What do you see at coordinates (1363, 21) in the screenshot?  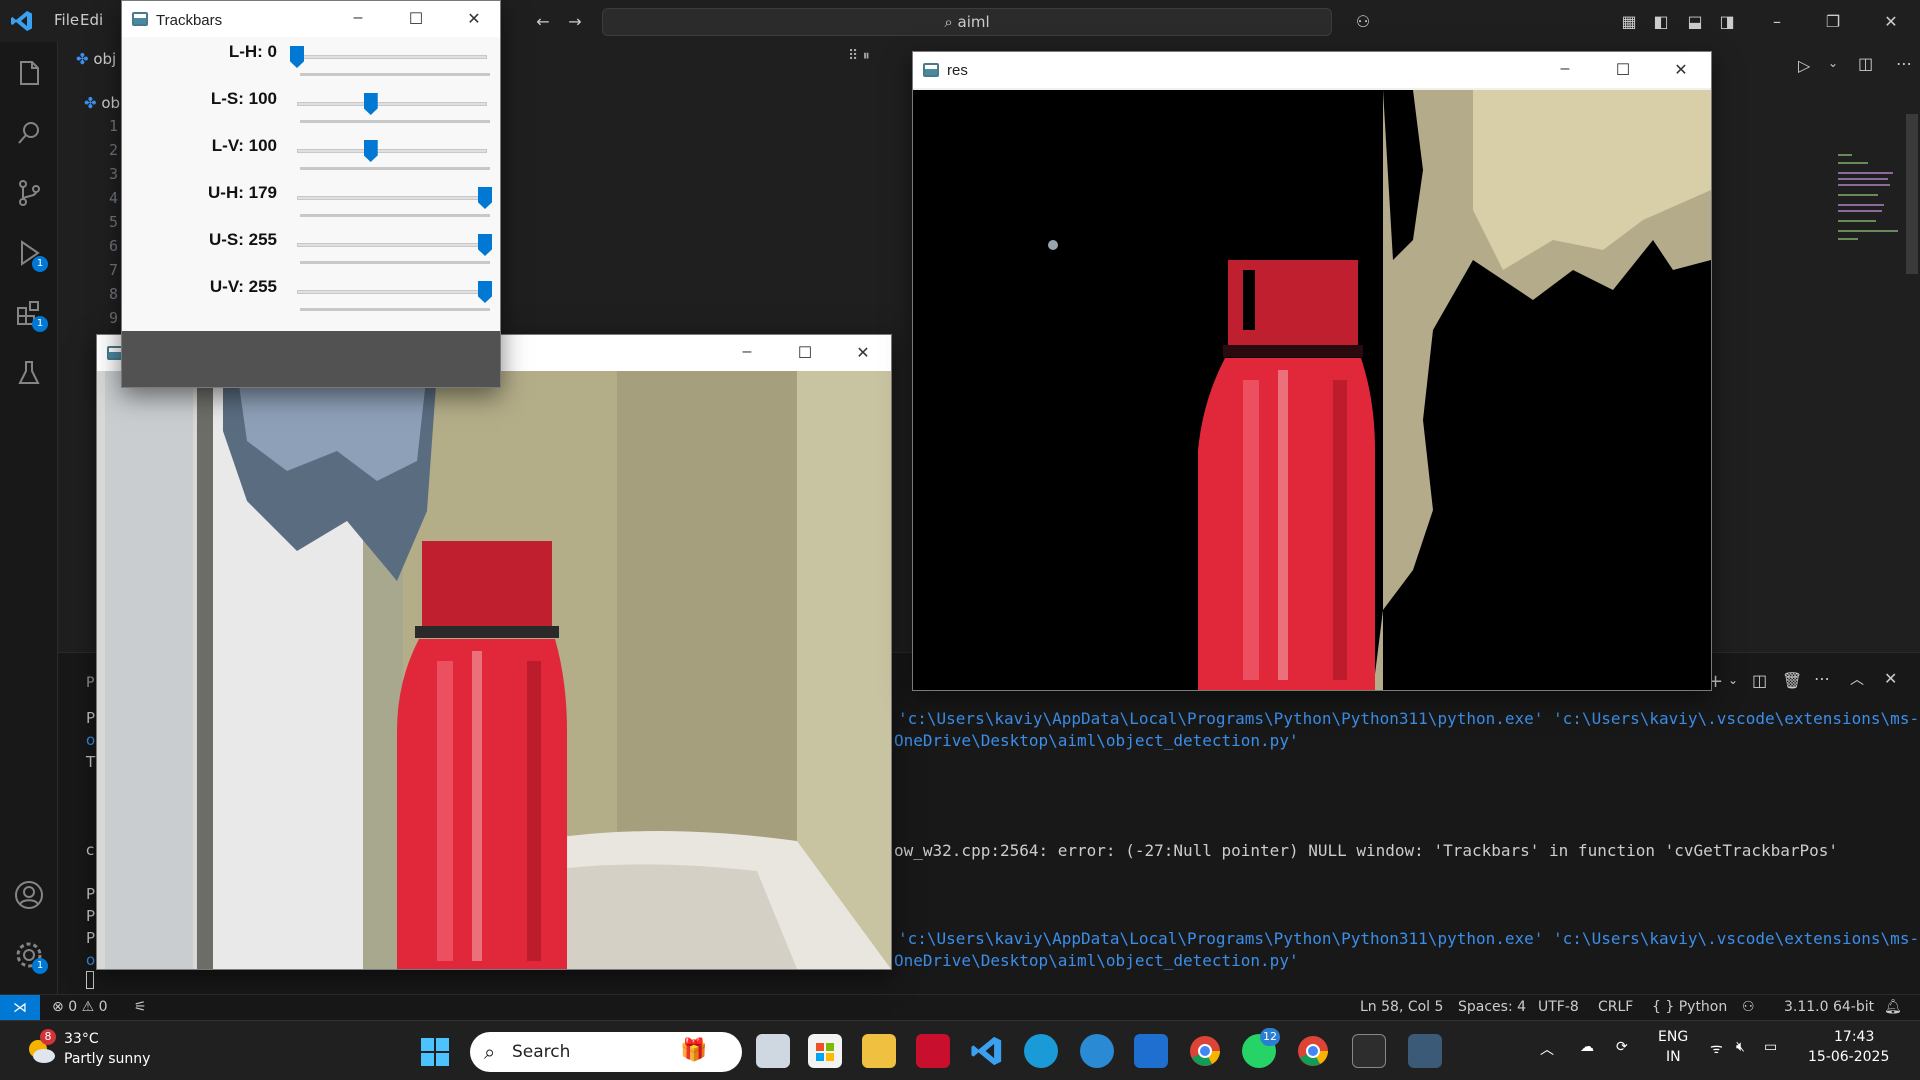 I see `copilot-icon: ⚇` at bounding box center [1363, 21].